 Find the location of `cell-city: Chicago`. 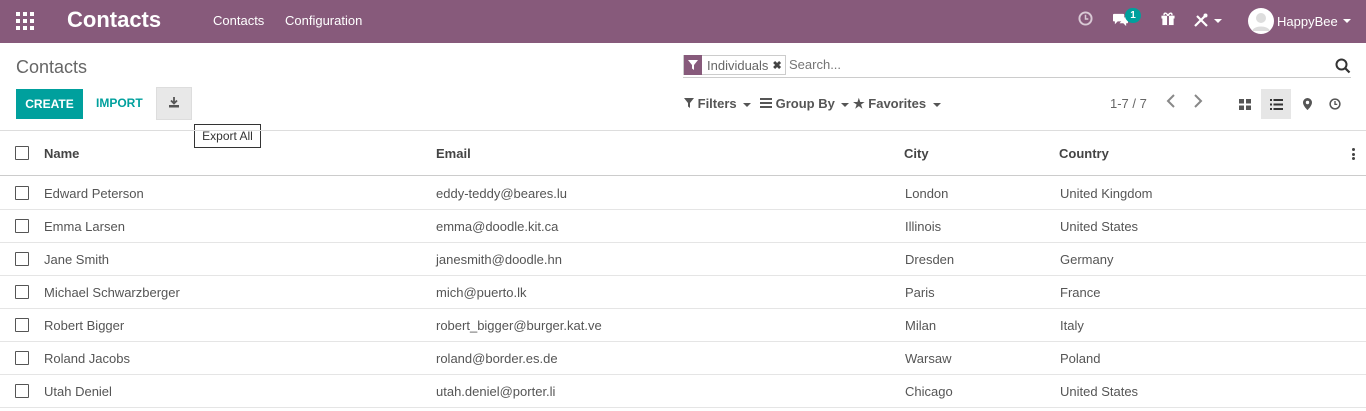

cell-city: Chicago is located at coordinates (929, 391).